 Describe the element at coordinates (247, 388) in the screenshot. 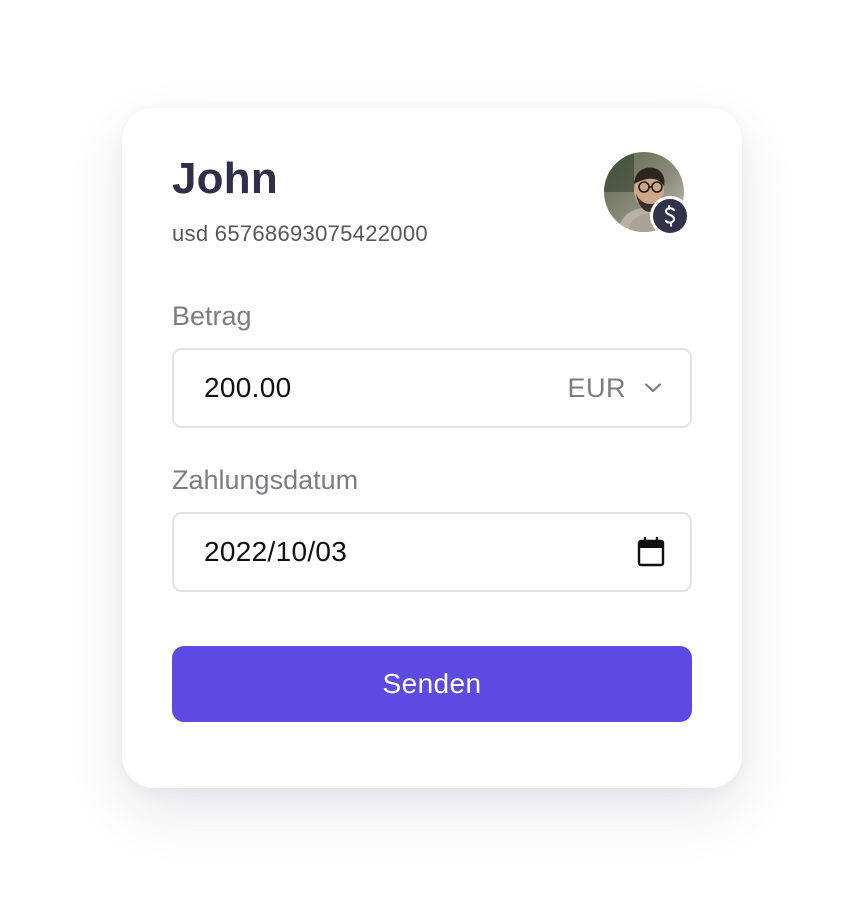

I see `amount-value: 200.00` at that location.